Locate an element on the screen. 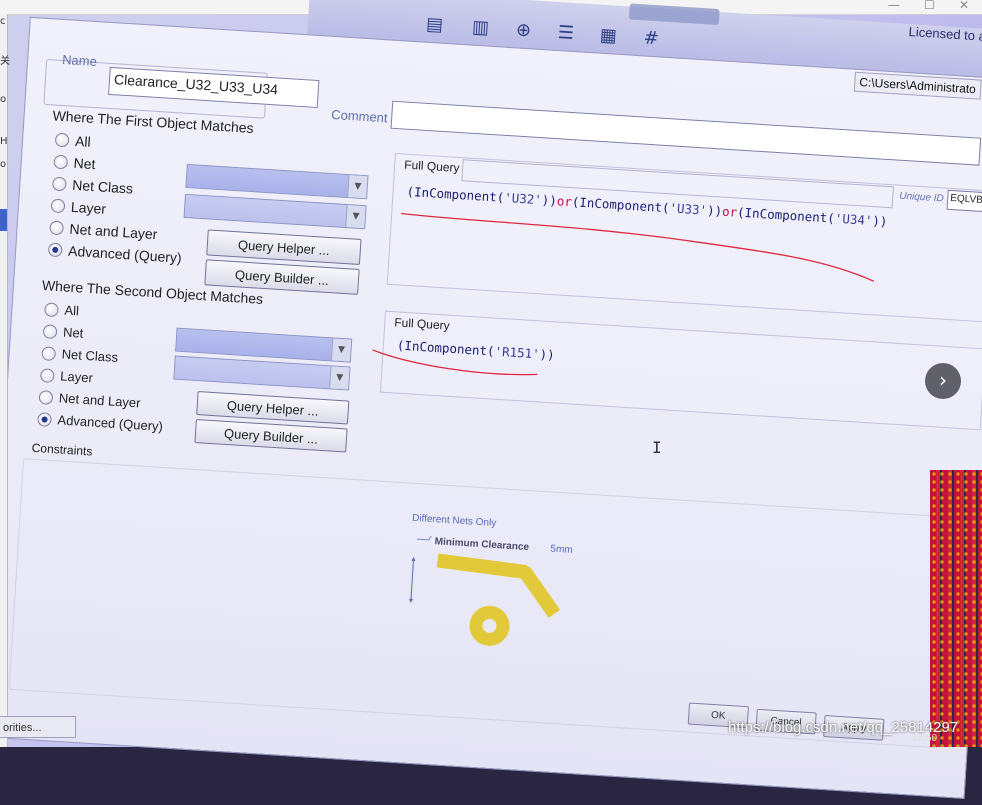  minimize-icon: — is located at coordinates (894, 6).